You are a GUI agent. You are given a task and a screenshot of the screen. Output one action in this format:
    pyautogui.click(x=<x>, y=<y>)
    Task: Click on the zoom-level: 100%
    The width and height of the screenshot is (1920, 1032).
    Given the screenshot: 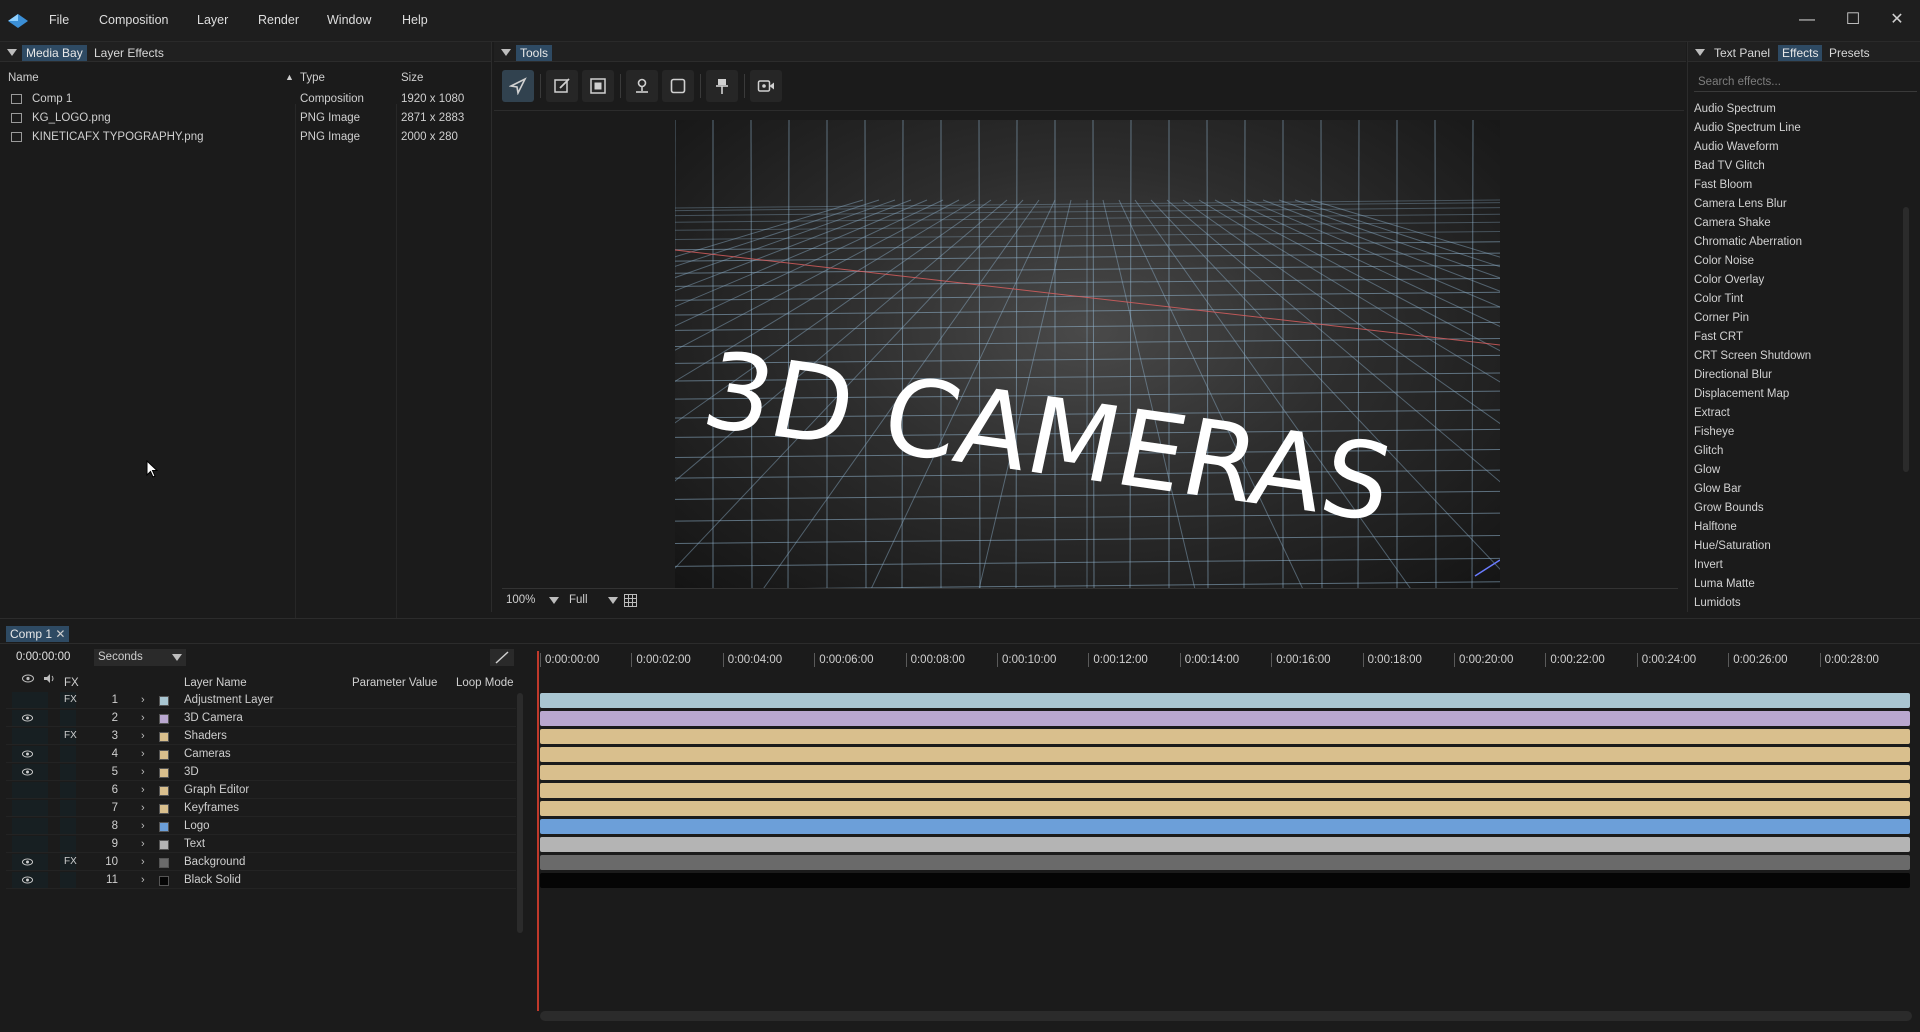 What is the action you would take?
    pyautogui.click(x=520, y=600)
    